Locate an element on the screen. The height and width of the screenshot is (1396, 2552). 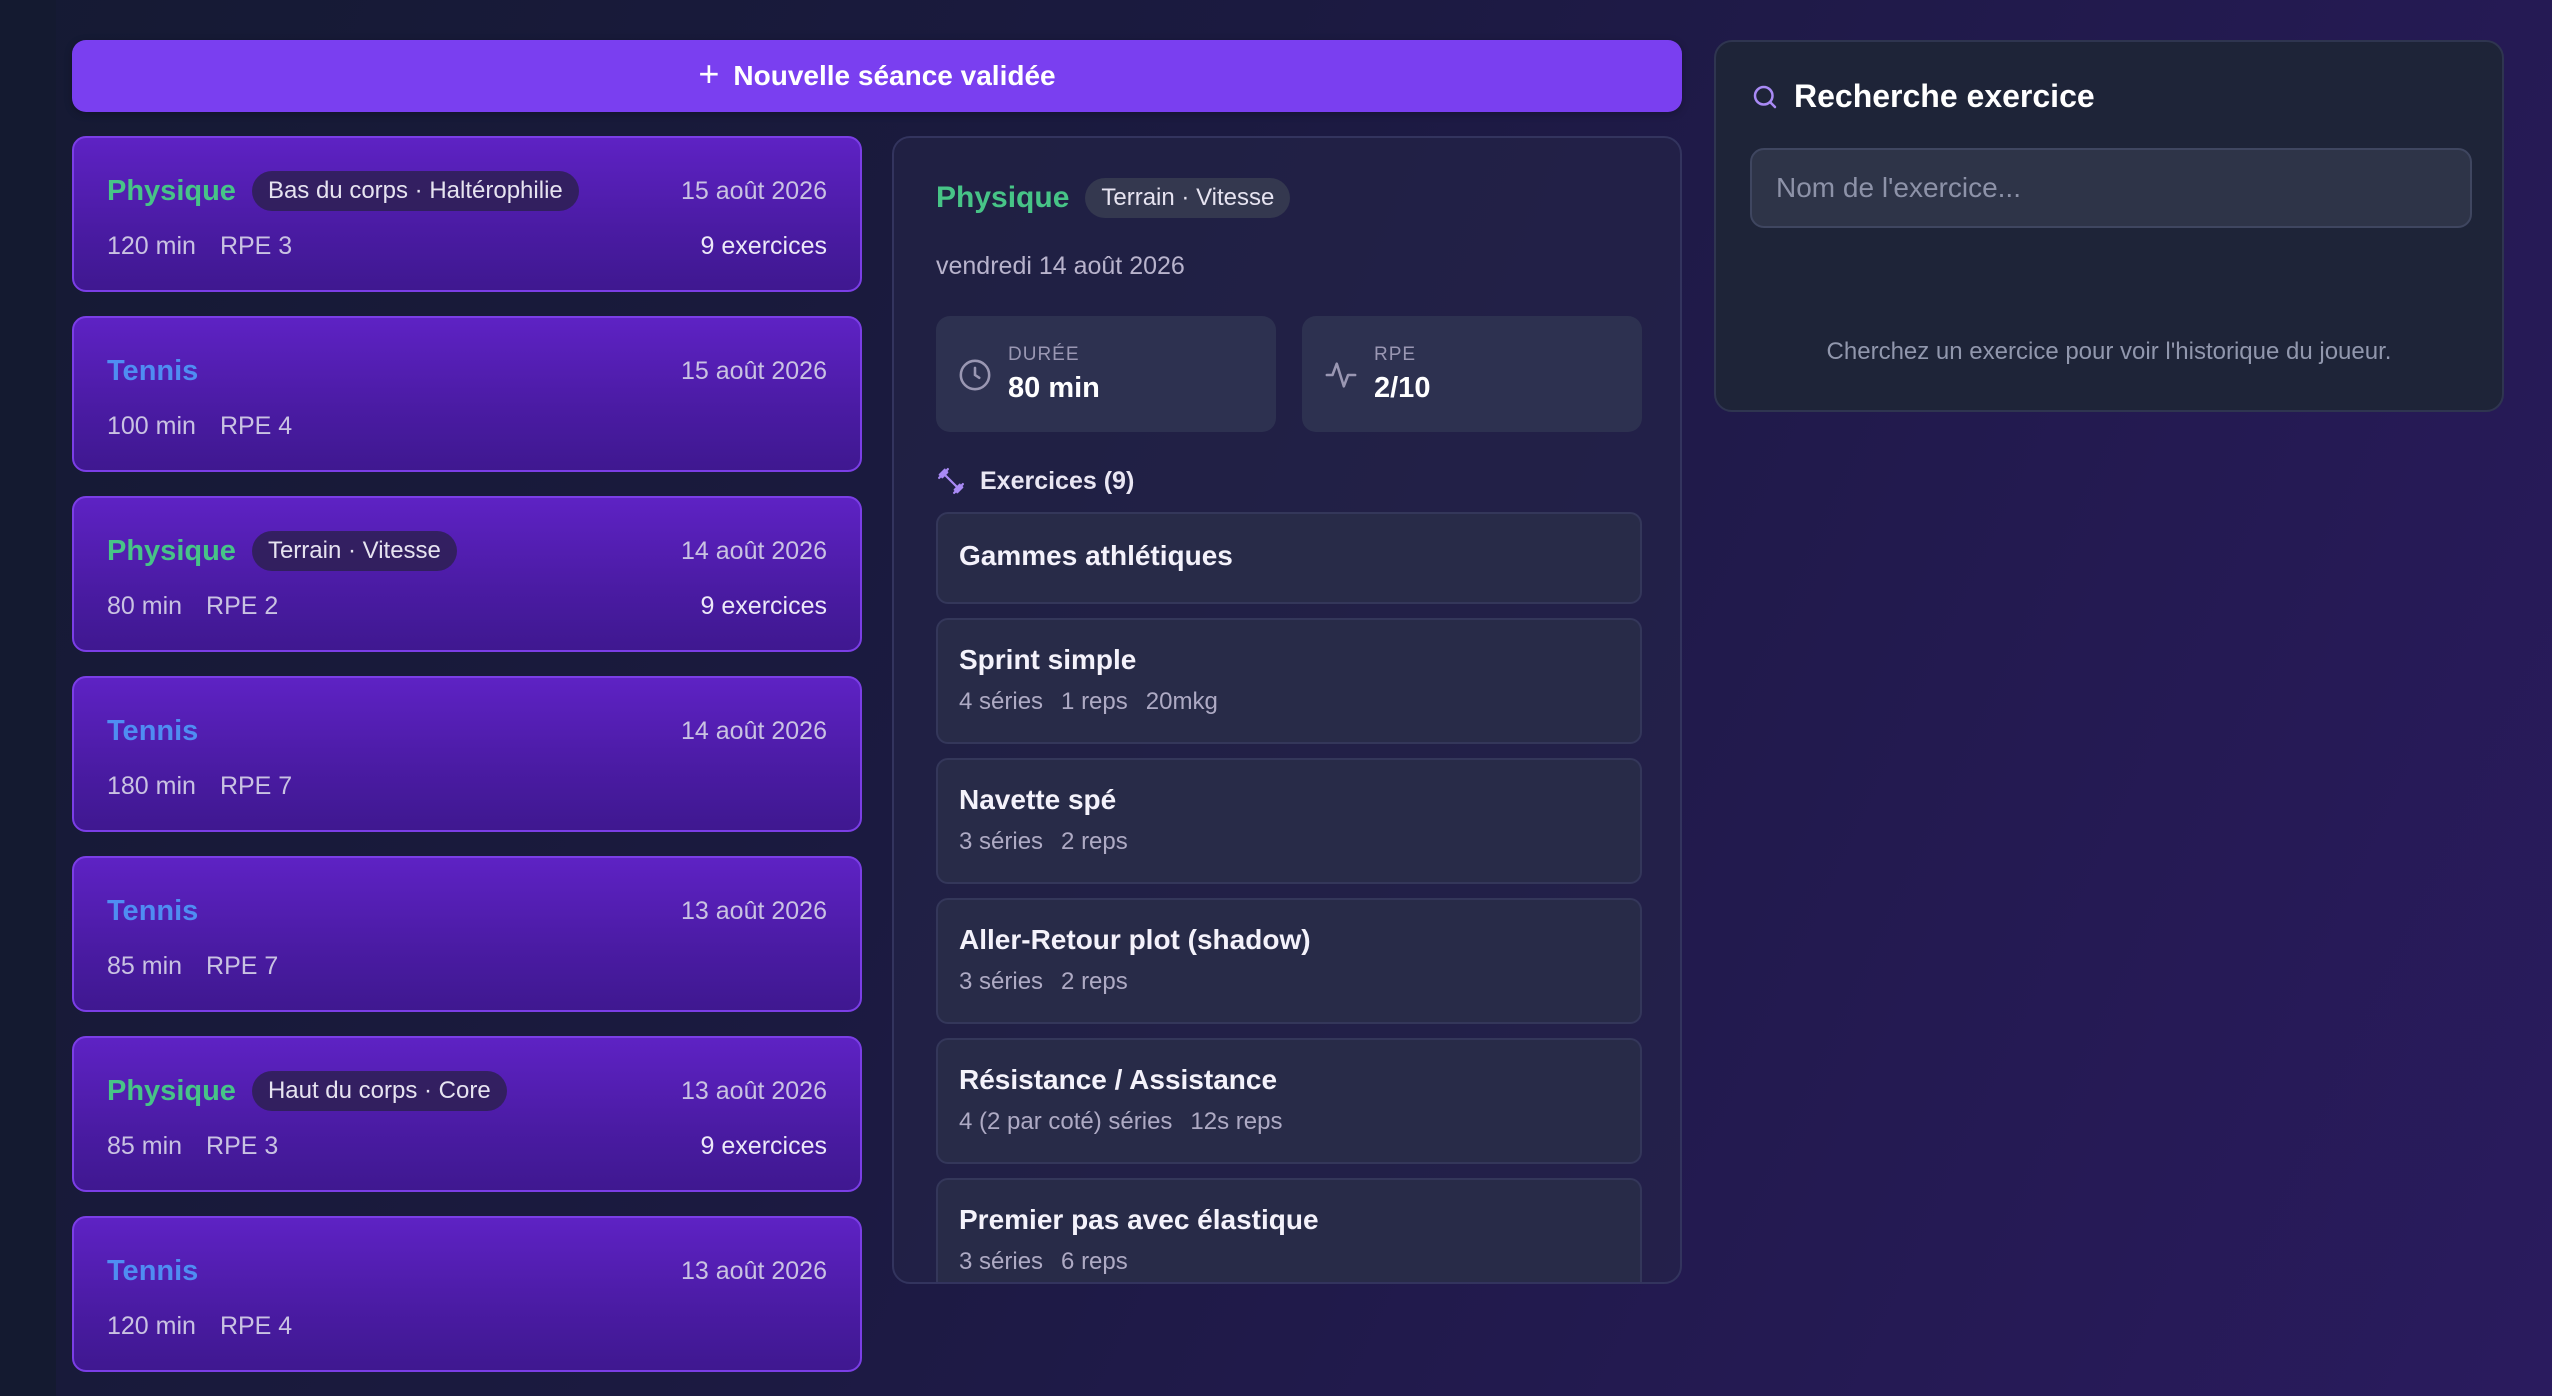
session-card-meta: 120 min RPE 3 9 exercices is located at coordinates (467, 246).